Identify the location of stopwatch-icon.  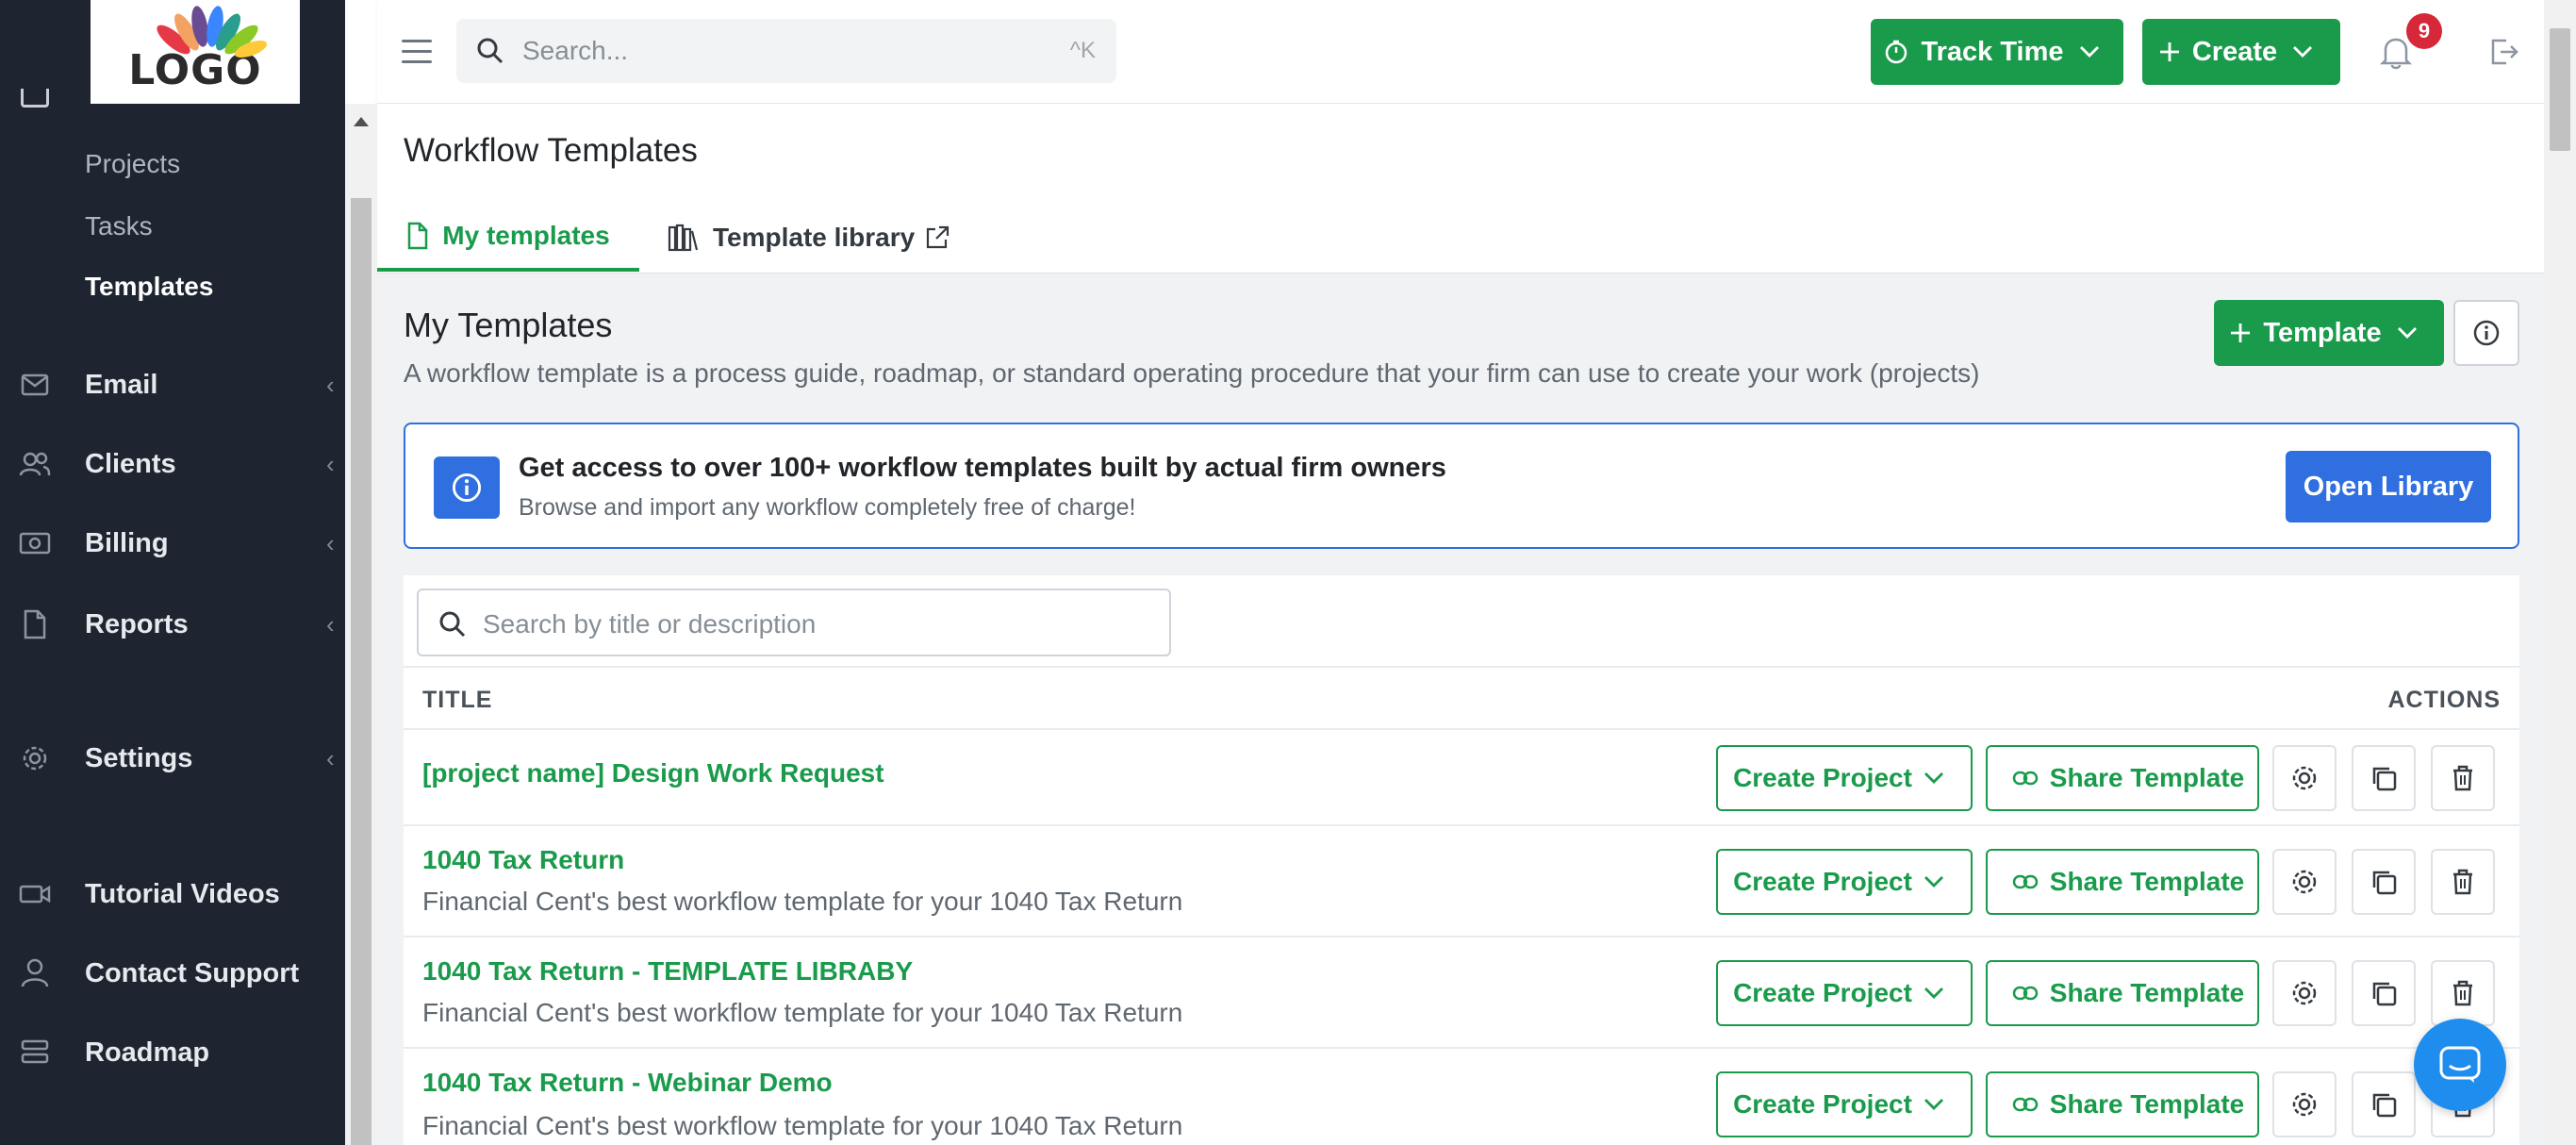
(1896, 52).